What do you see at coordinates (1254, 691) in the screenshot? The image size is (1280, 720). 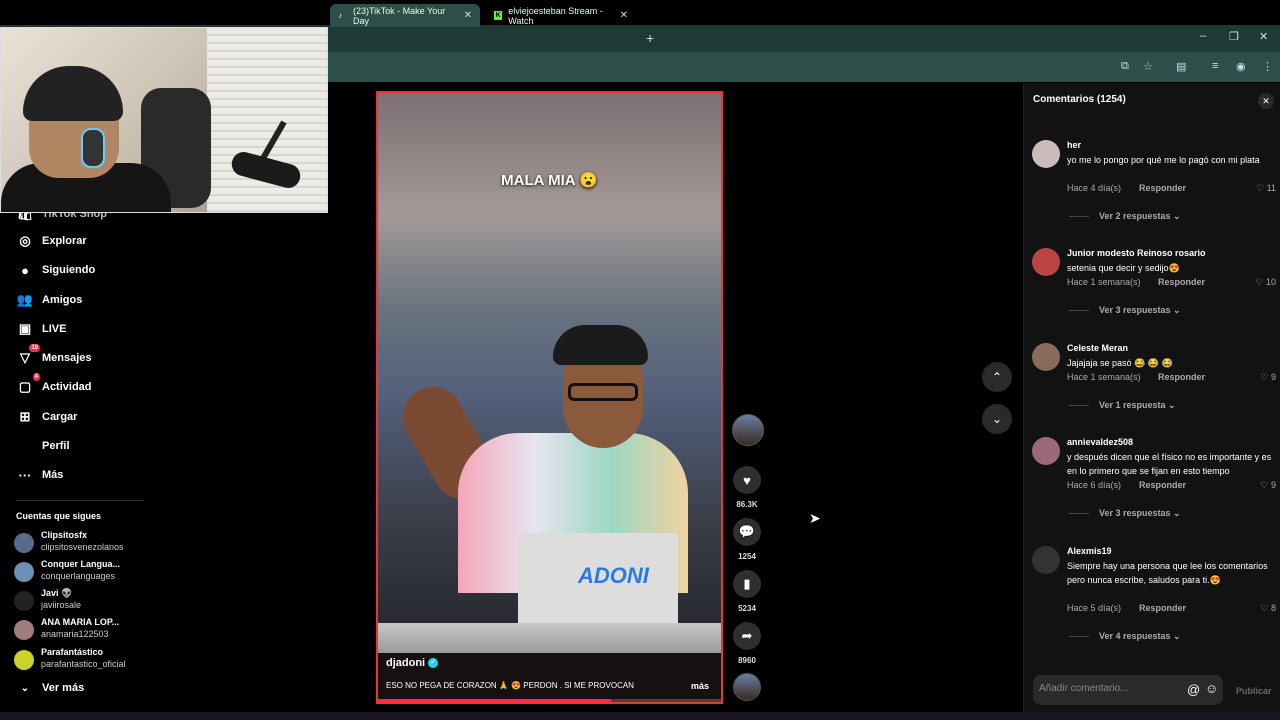 I see `post-comment-button: Publicar` at bounding box center [1254, 691].